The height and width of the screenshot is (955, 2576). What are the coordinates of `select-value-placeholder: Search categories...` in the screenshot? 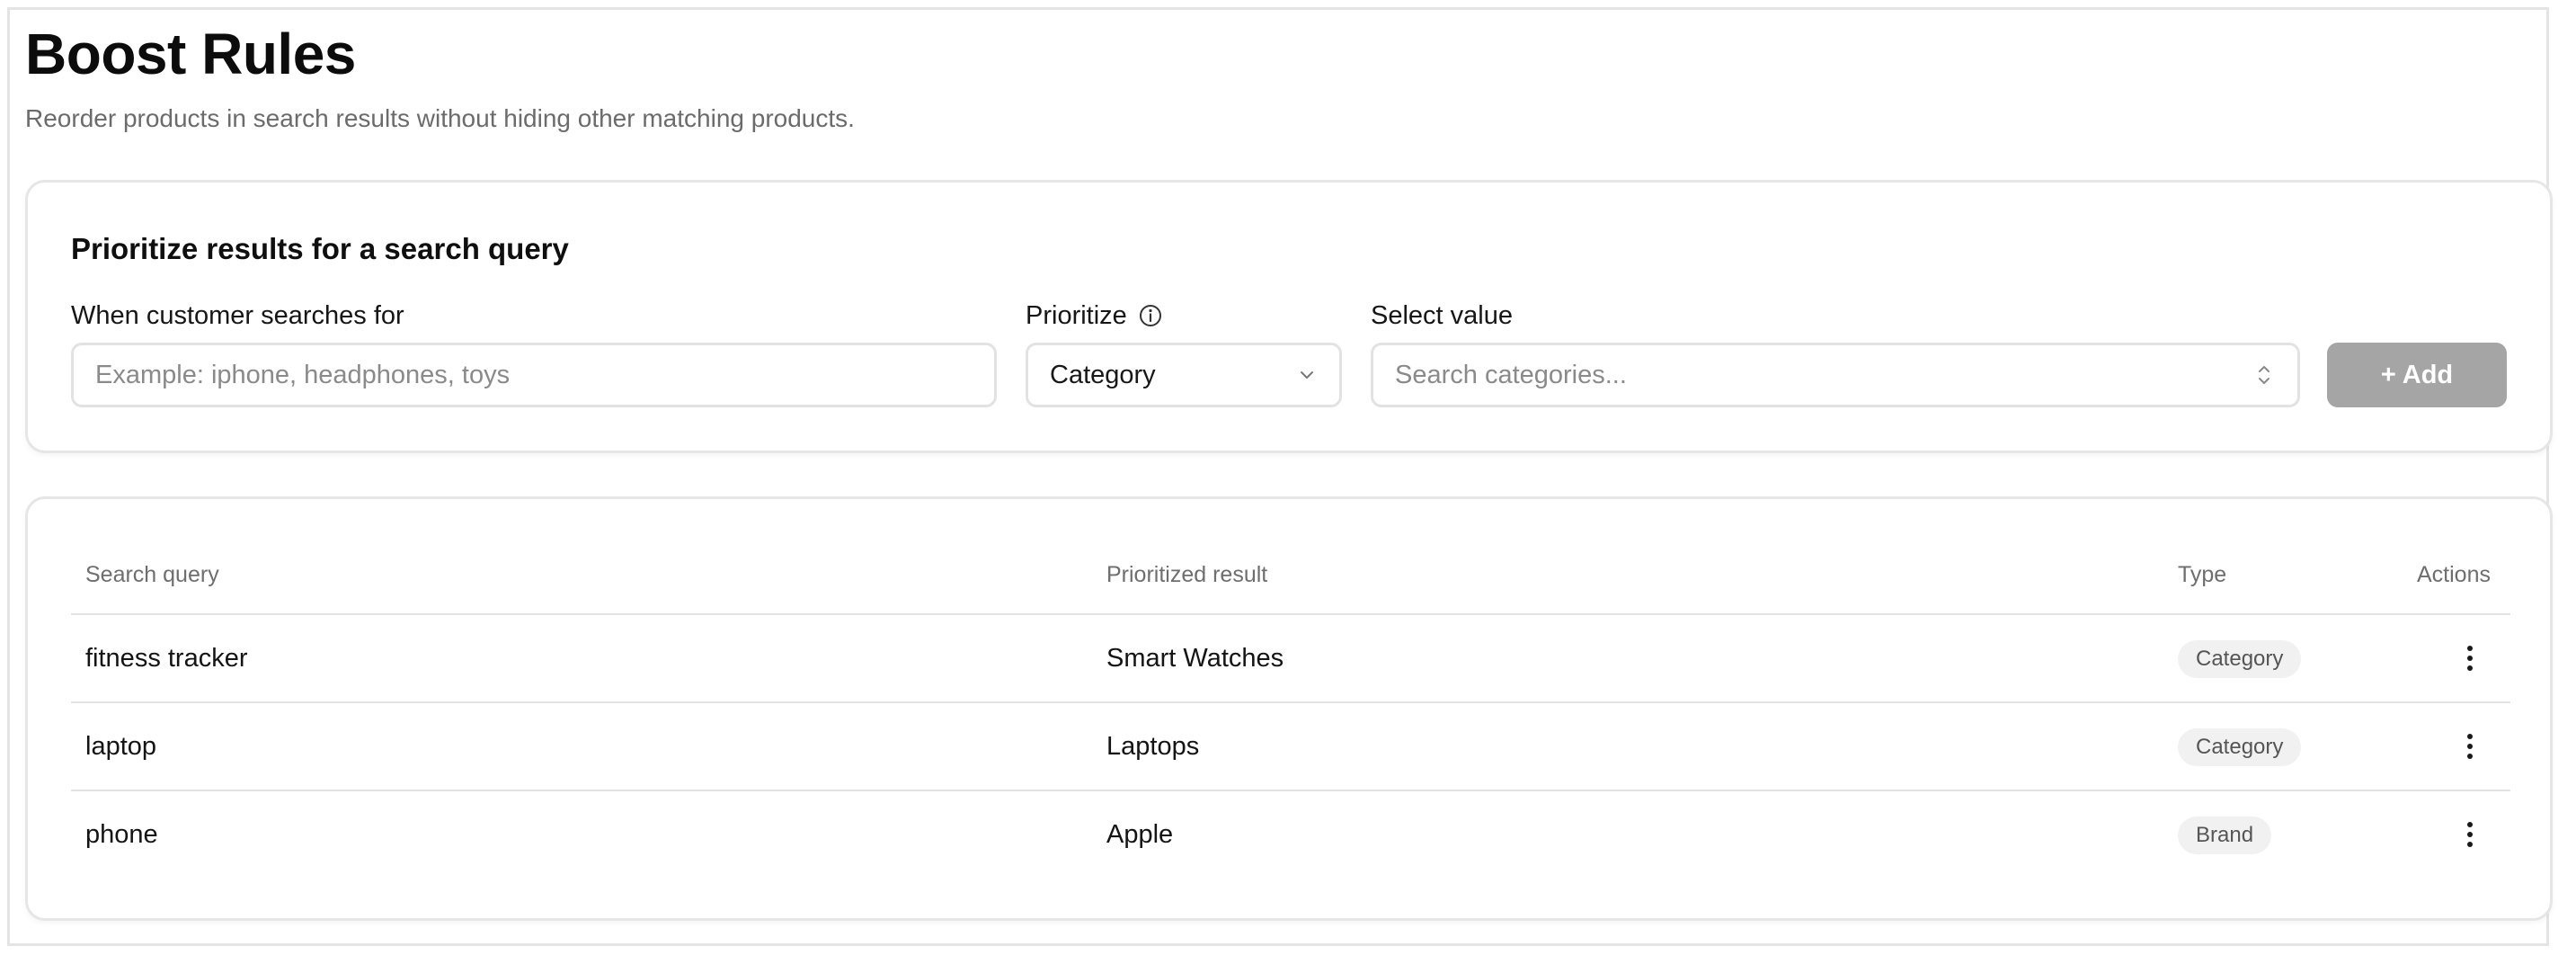 It's located at (1511, 375).